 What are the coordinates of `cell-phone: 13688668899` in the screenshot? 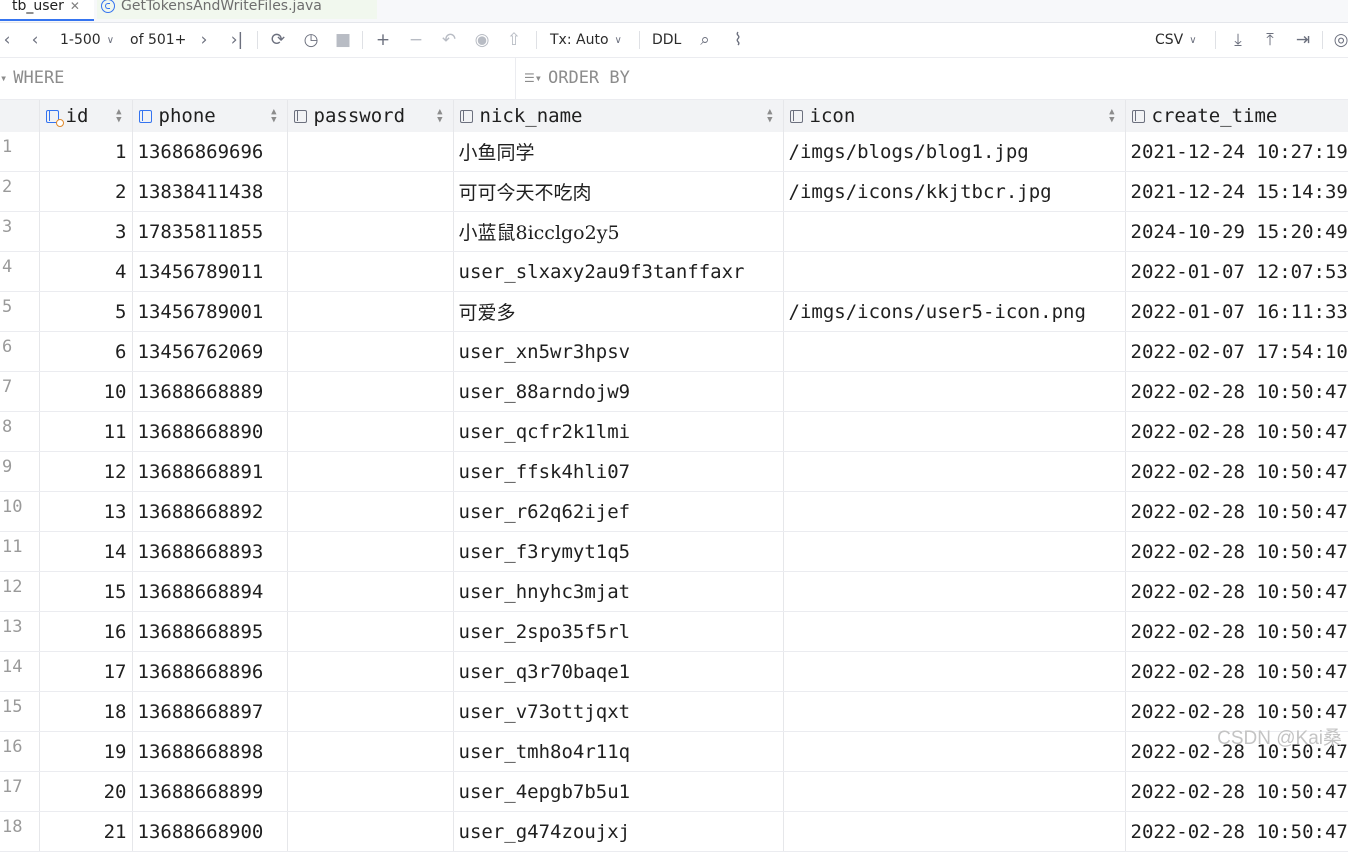 It's located at (210, 791).